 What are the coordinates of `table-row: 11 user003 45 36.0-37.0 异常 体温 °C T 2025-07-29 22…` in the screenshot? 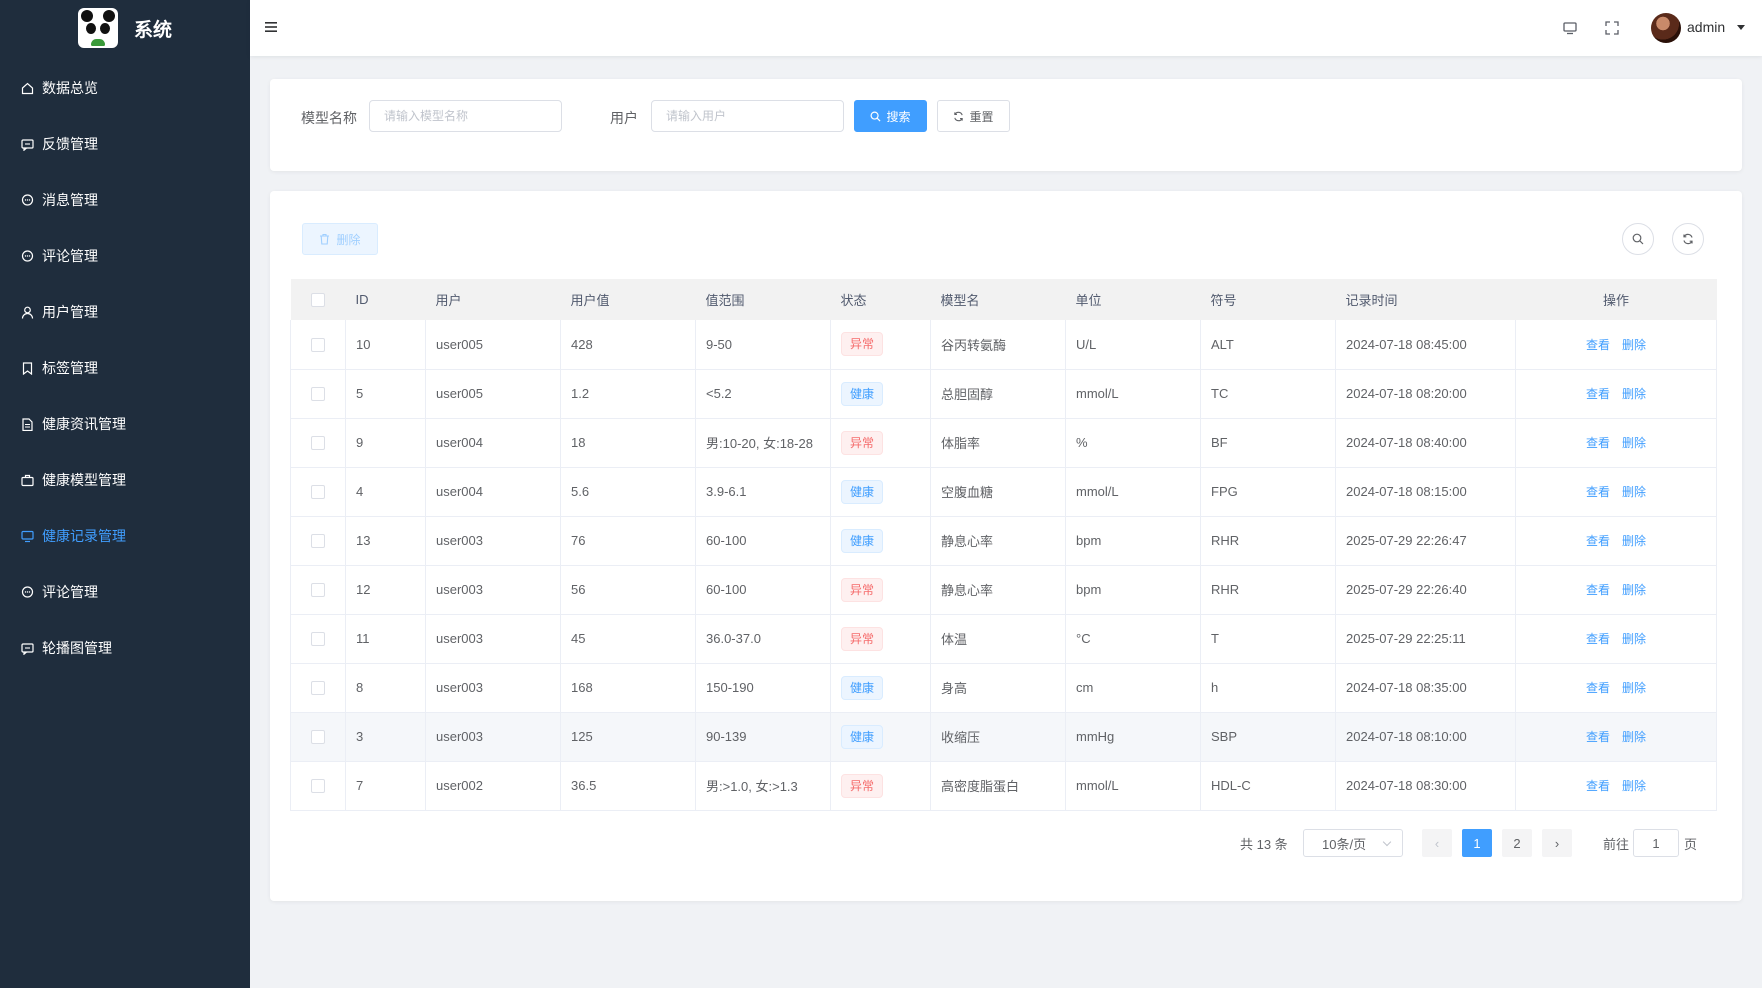 It's located at (1003, 639).